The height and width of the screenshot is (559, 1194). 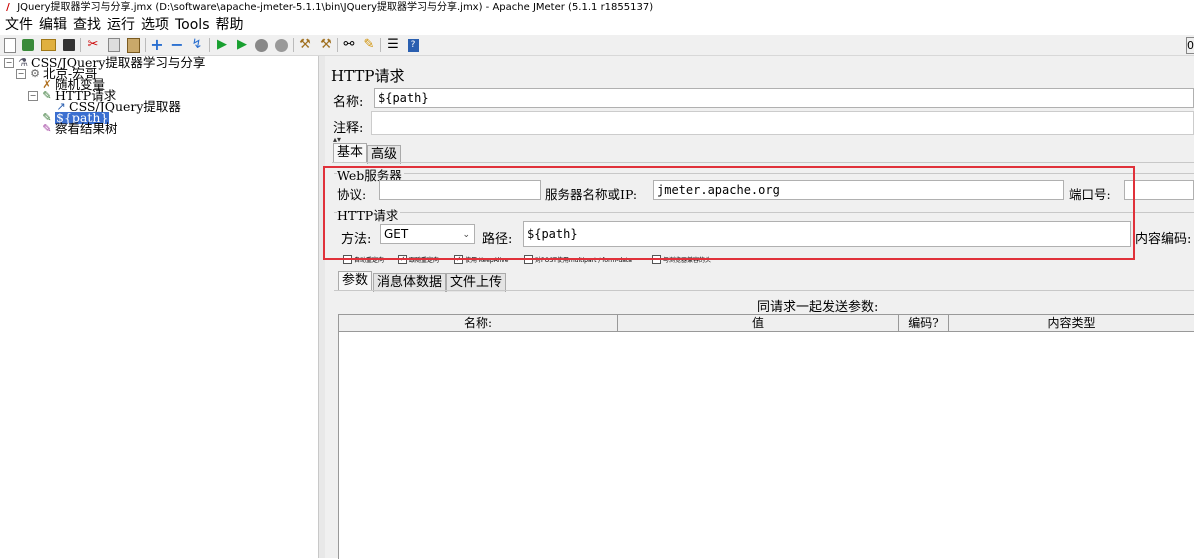 I want to click on column-header-name: 名称:, so click(x=478, y=323).